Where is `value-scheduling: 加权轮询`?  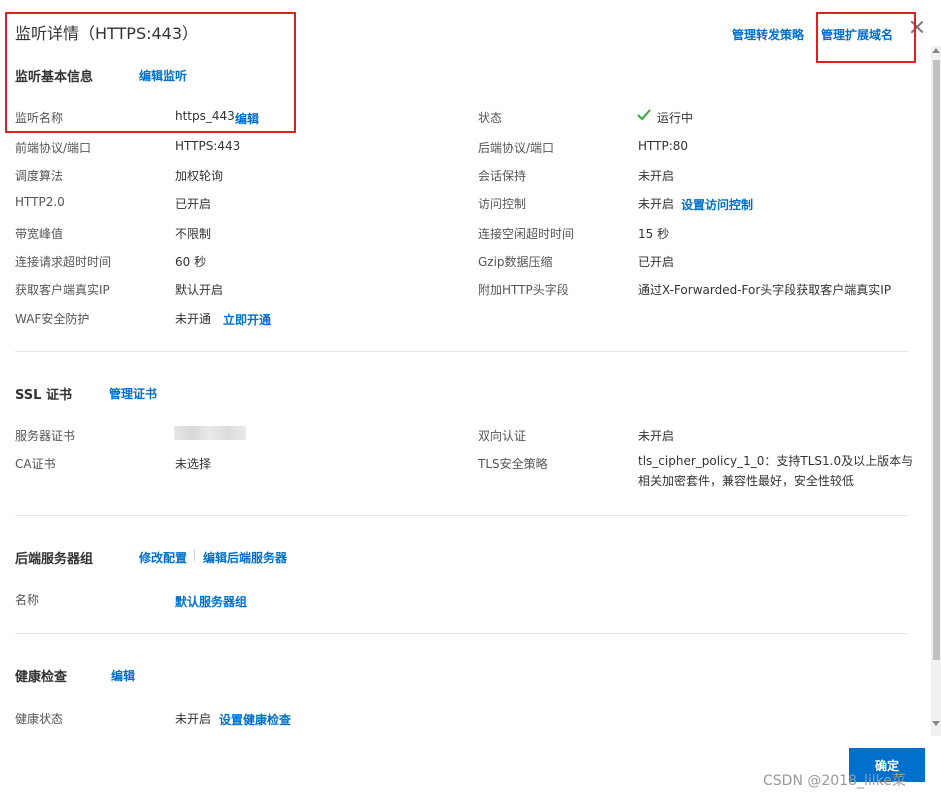
value-scheduling: 加权轮询 is located at coordinates (199, 176).